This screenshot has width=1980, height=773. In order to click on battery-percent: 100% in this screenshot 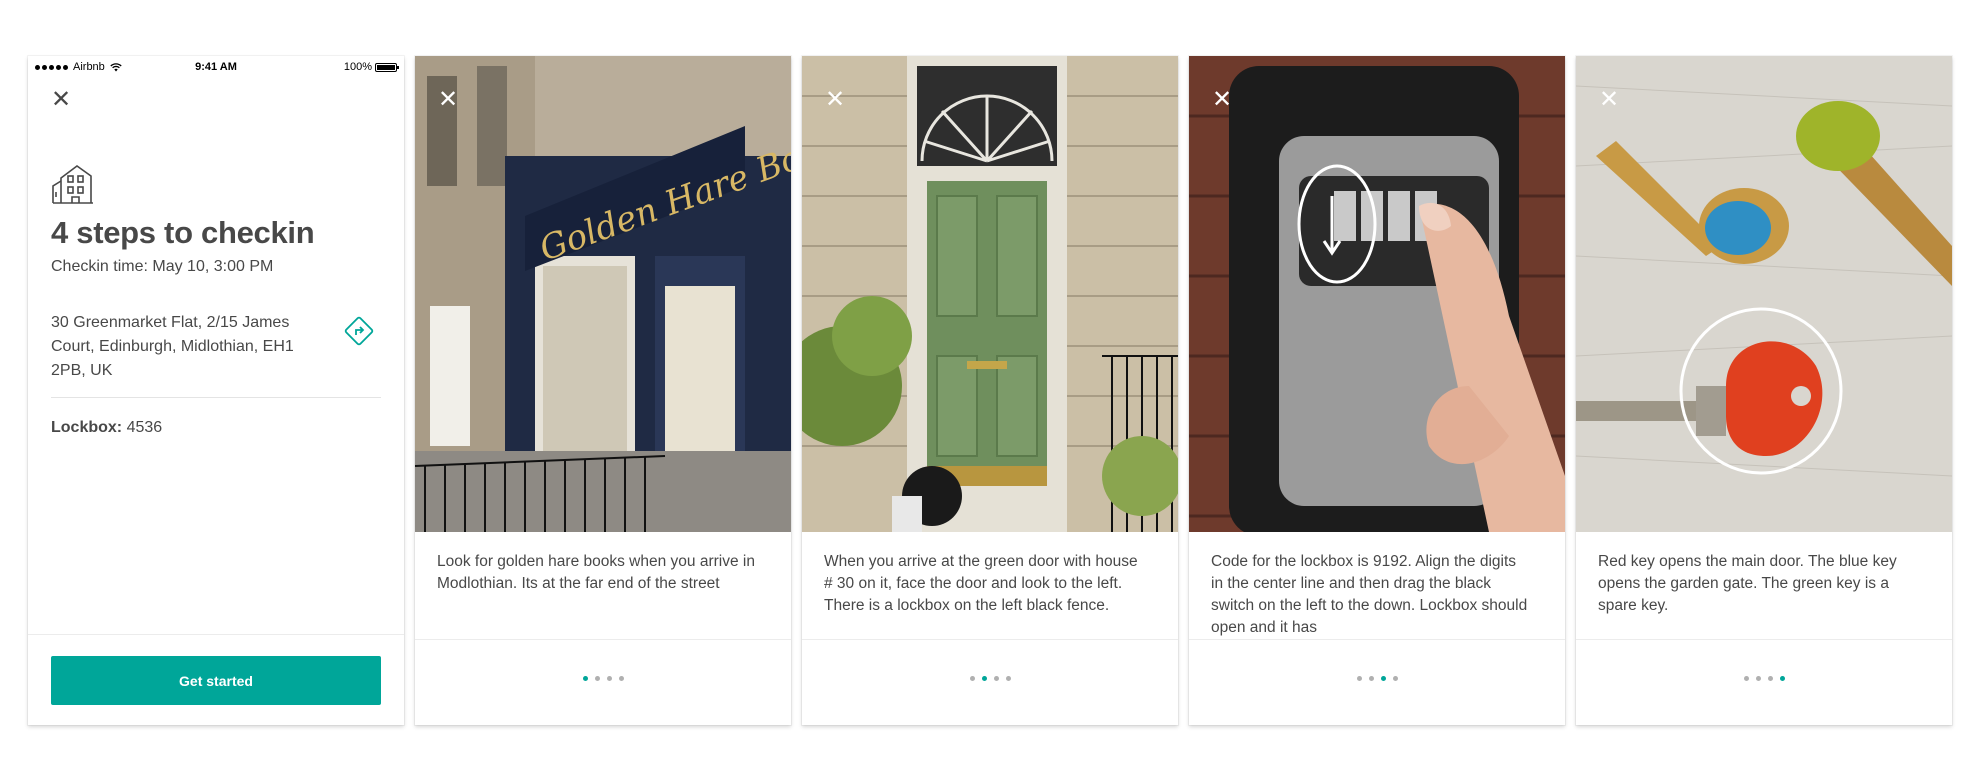, I will do `click(357, 67)`.